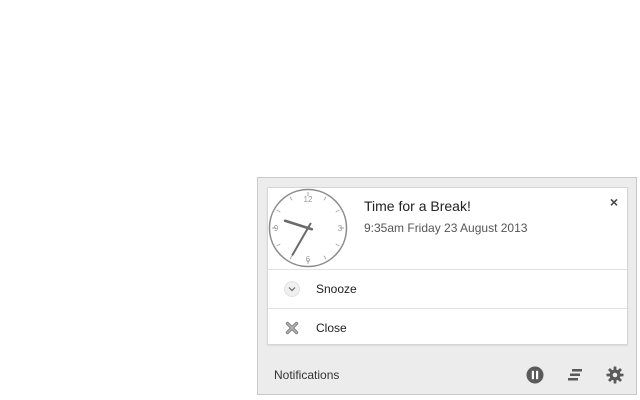 This screenshot has height=400, width=640. I want to click on footer-toolbar, so click(575, 375).